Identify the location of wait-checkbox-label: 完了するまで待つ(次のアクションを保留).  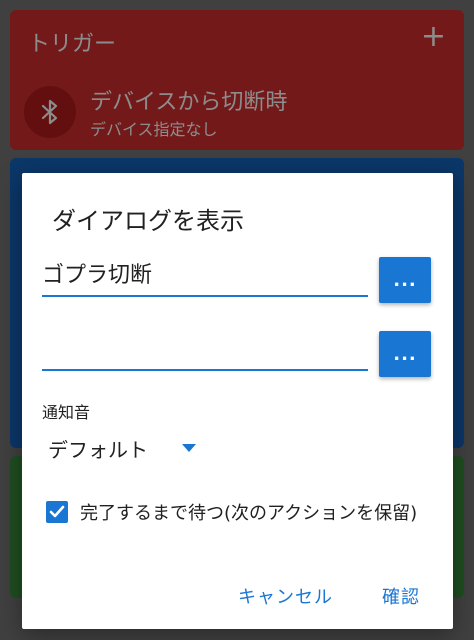
(249, 513).